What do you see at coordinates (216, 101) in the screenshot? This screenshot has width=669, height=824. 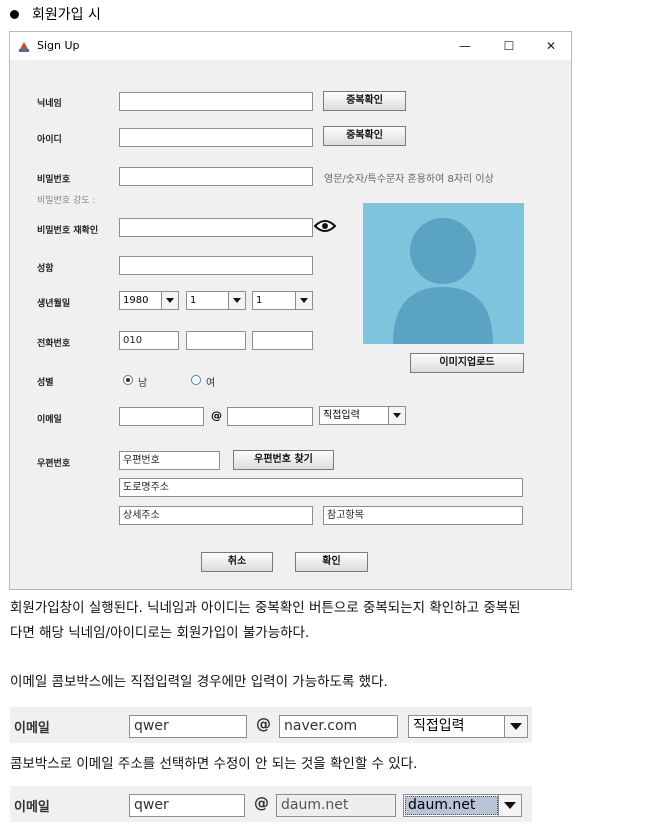 I see `nickname-input` at bounding box center [216, 101].